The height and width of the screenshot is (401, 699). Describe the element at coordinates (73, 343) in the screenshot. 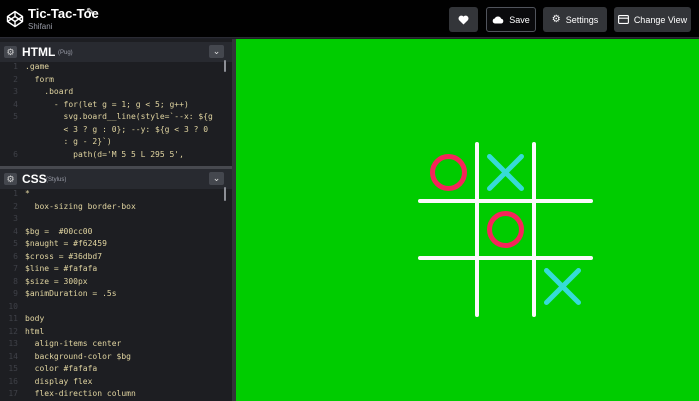

I see `code-text: align-items center` at that location.